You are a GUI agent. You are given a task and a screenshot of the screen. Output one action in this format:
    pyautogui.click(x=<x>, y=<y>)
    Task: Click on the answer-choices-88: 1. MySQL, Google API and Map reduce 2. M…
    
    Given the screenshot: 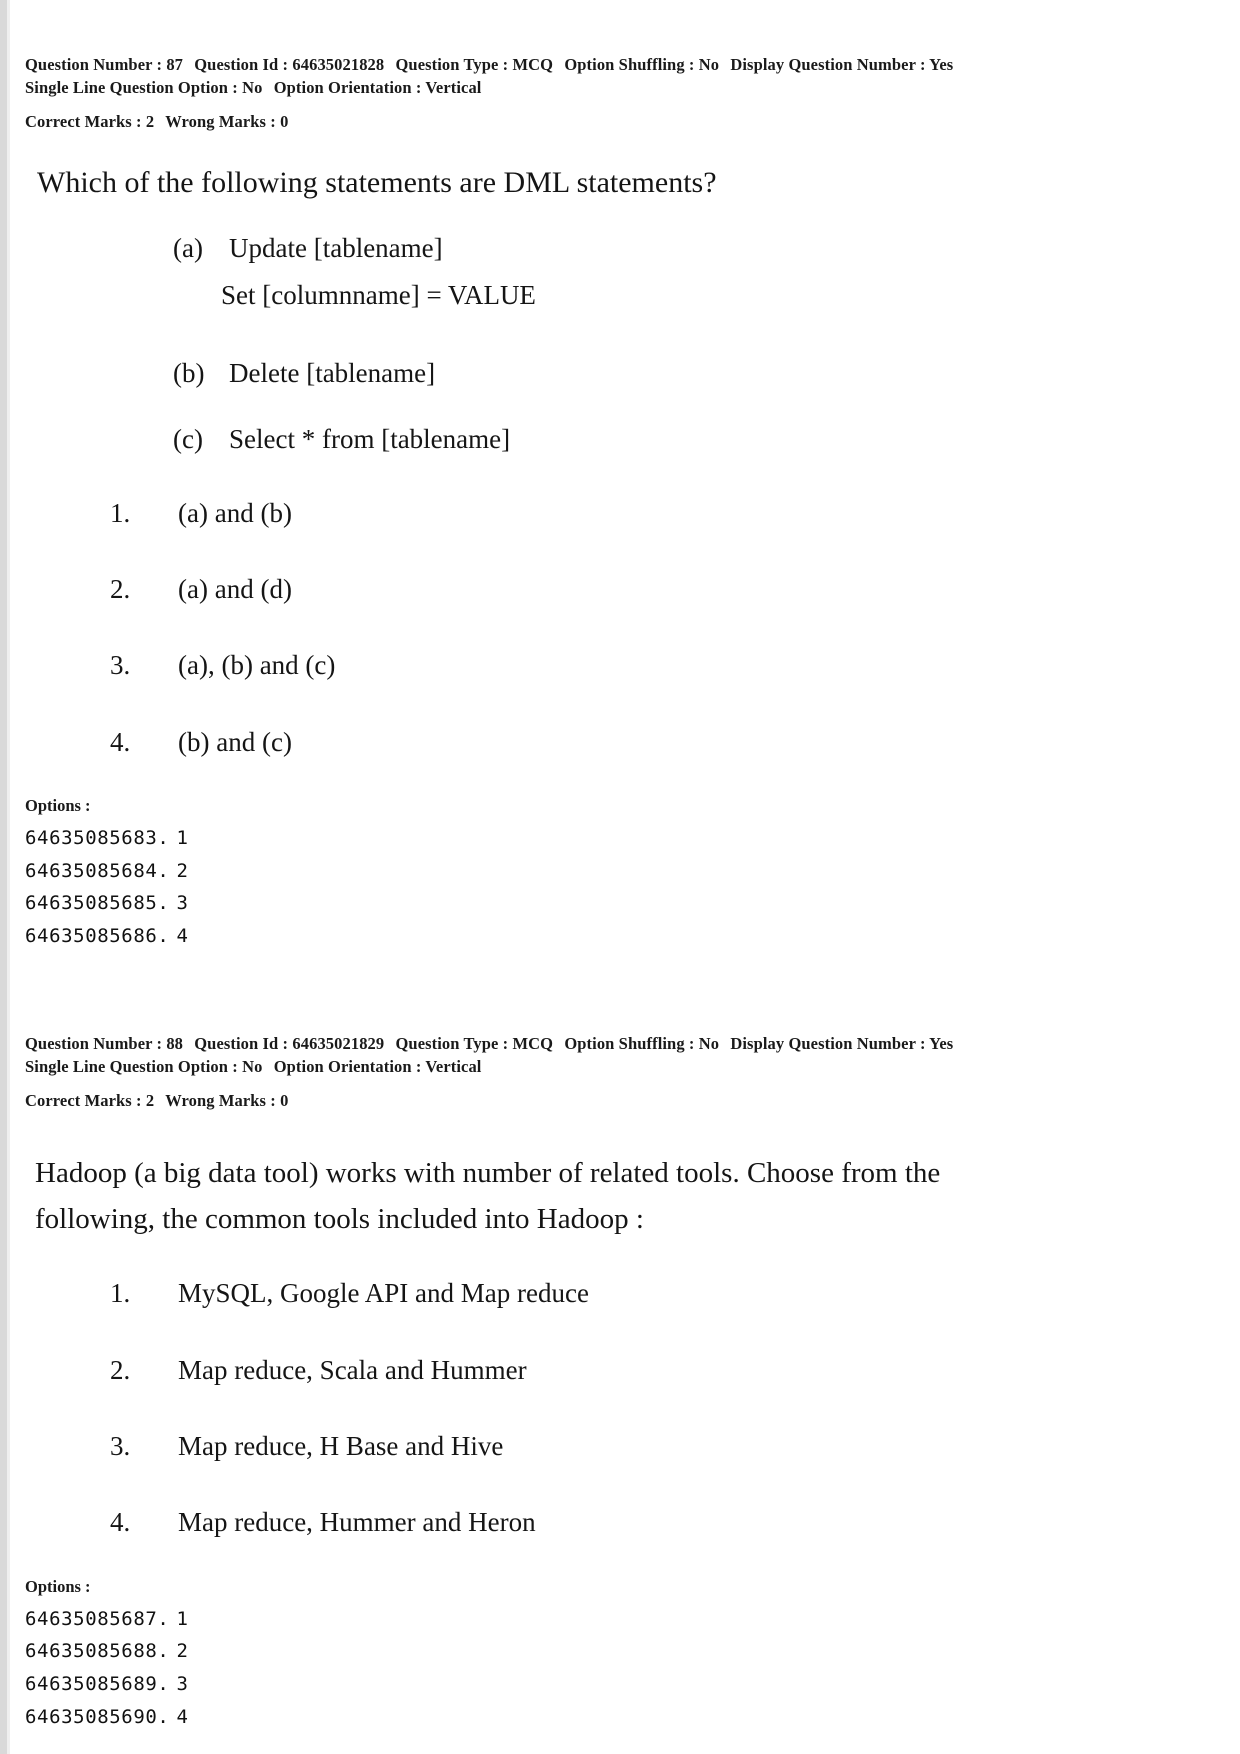 What is the action you would take?
    pyautogui.click(x=620, y=1408)
    